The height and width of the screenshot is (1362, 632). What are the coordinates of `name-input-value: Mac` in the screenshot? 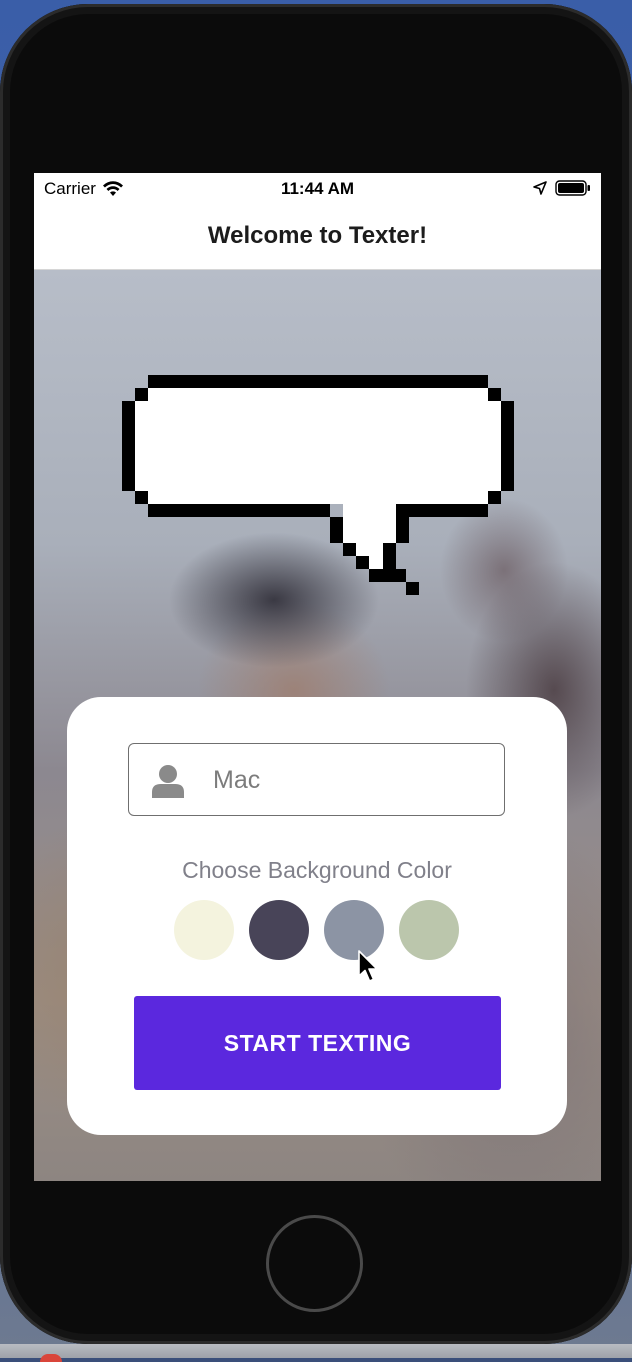 It's located at (237, 780).